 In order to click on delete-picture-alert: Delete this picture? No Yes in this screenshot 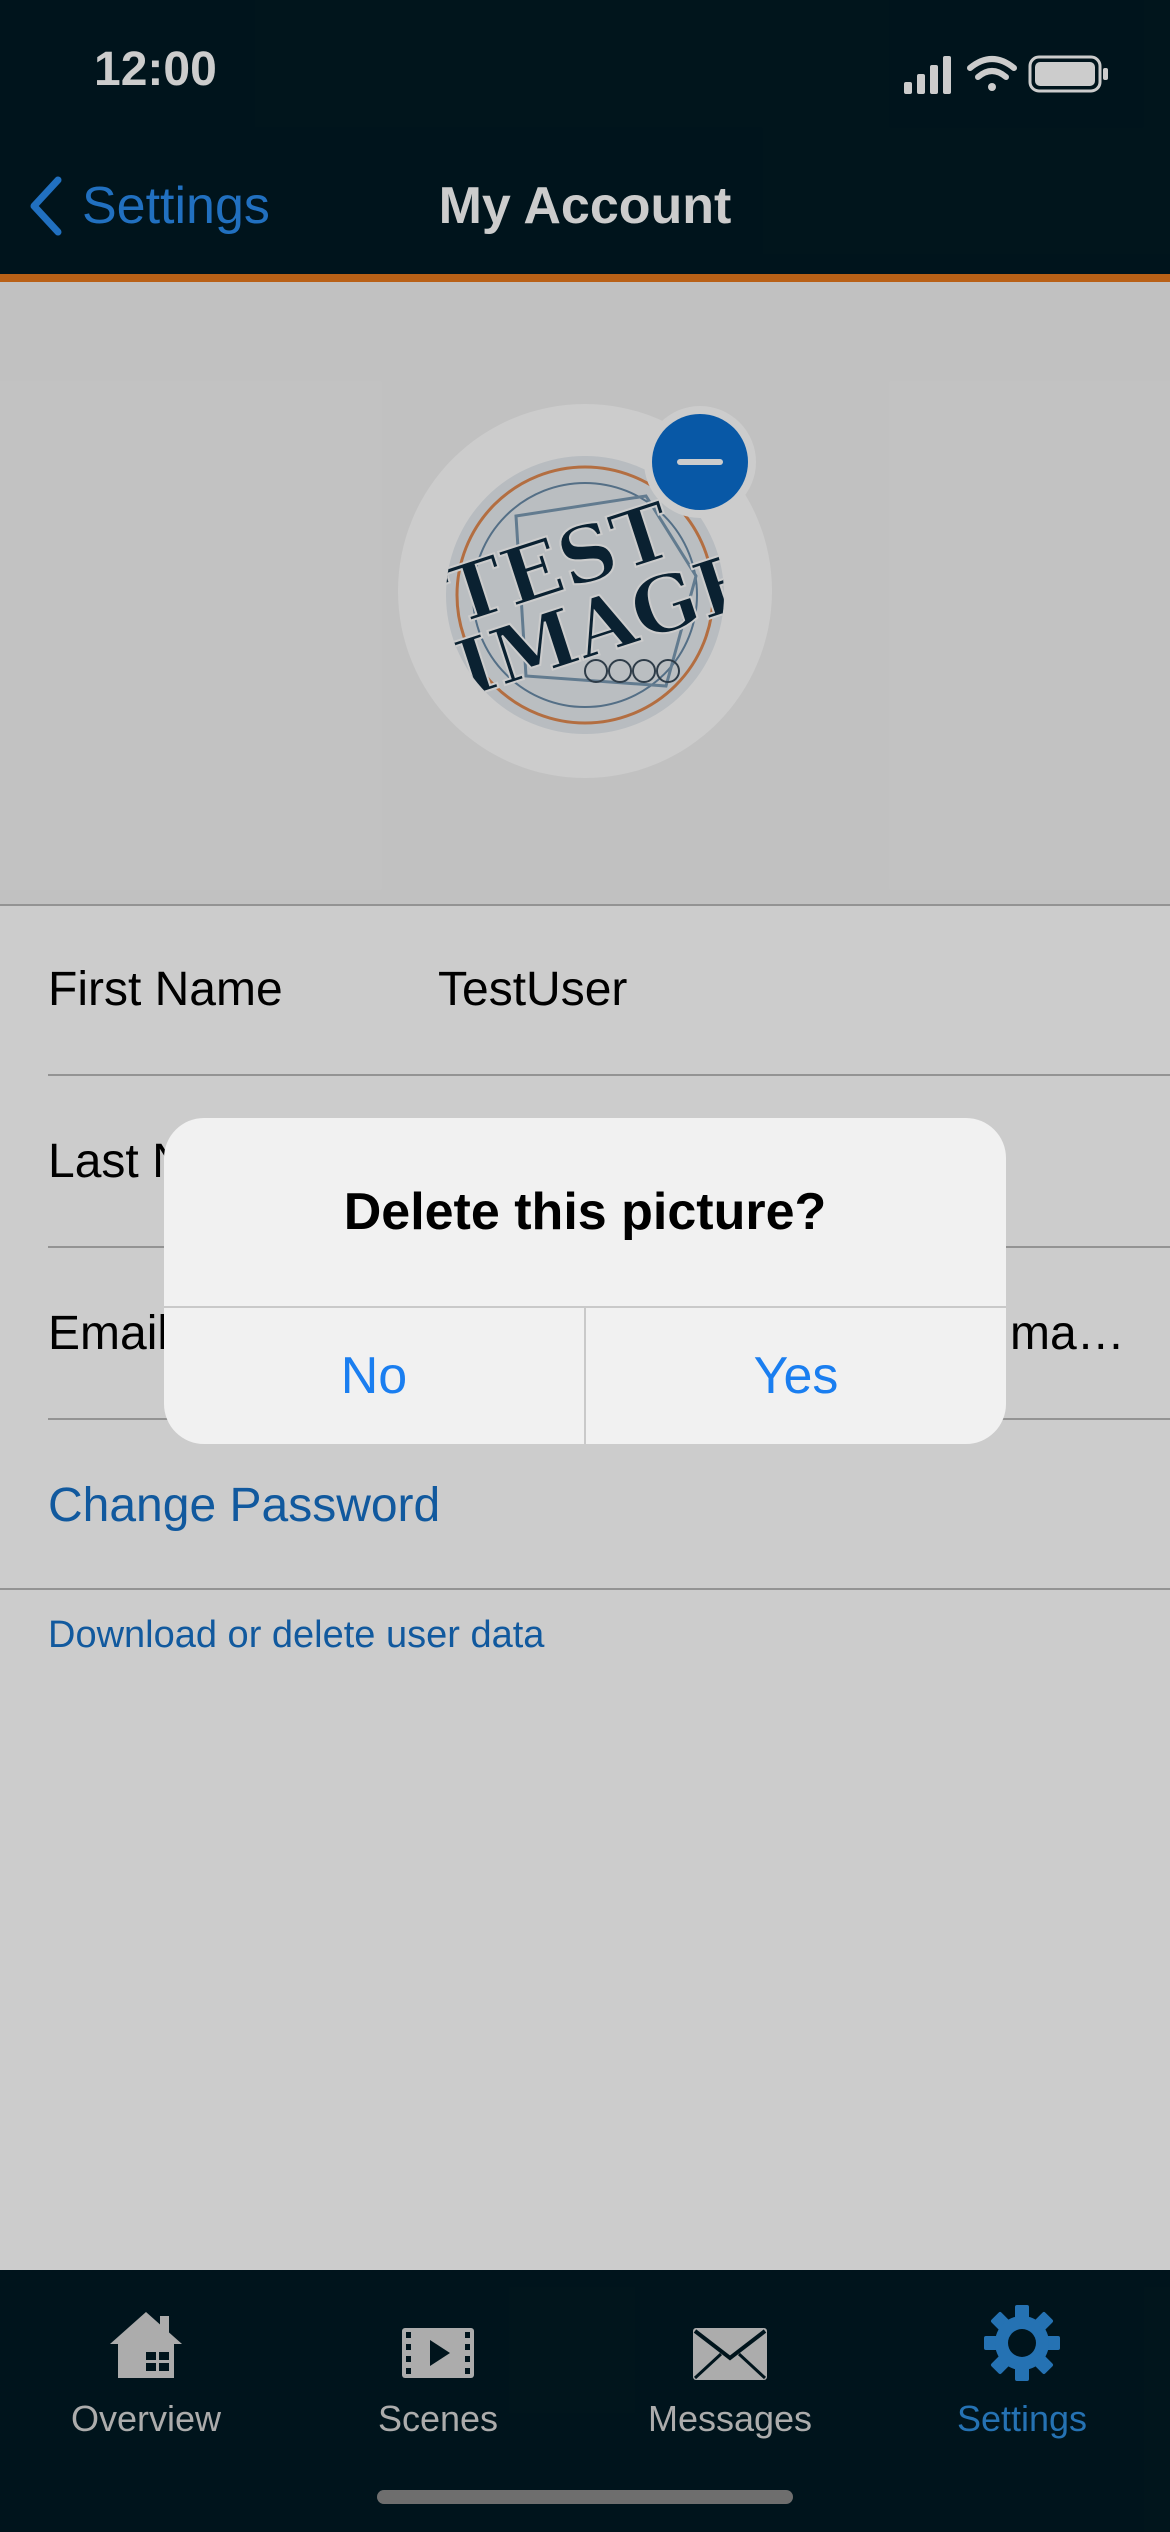, I will do `click(585, 1281)`.